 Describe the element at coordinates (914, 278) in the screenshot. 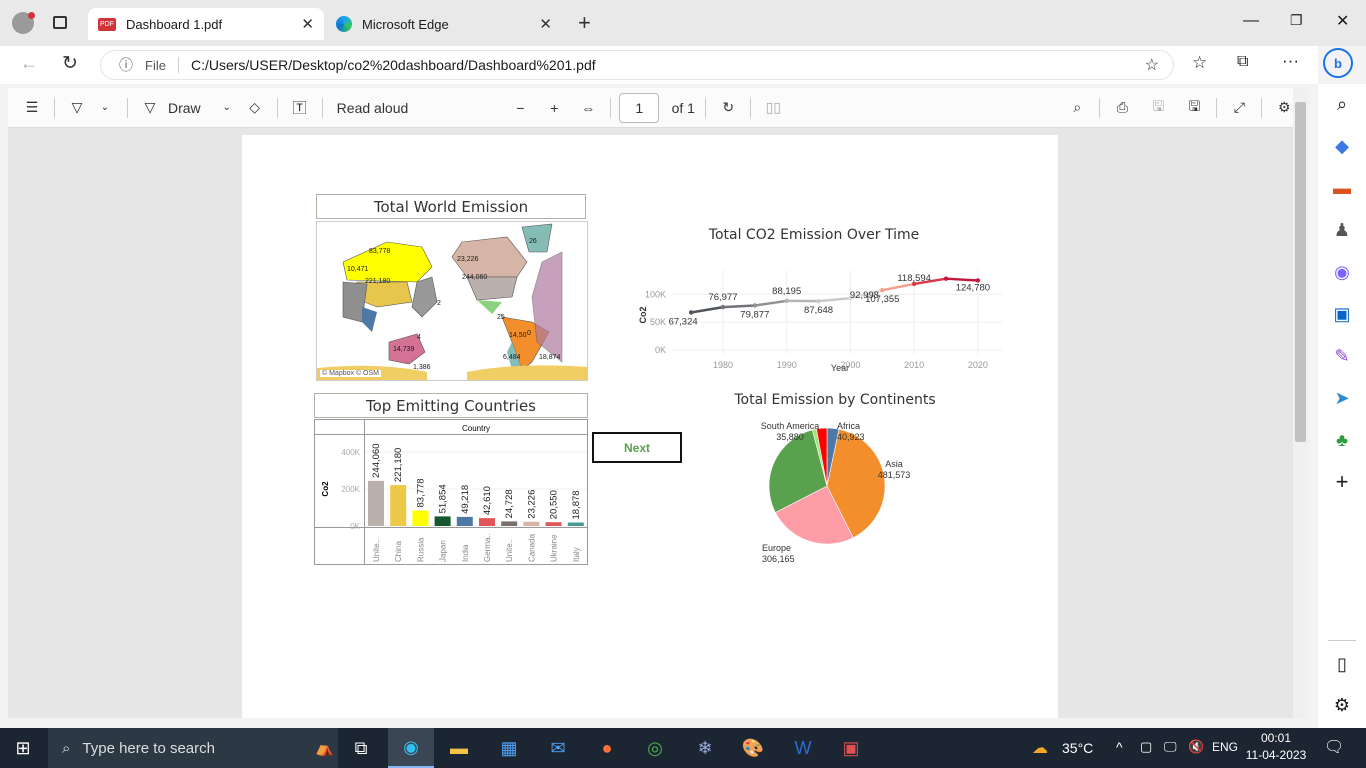

I see `data-label: 118,594` at that location.